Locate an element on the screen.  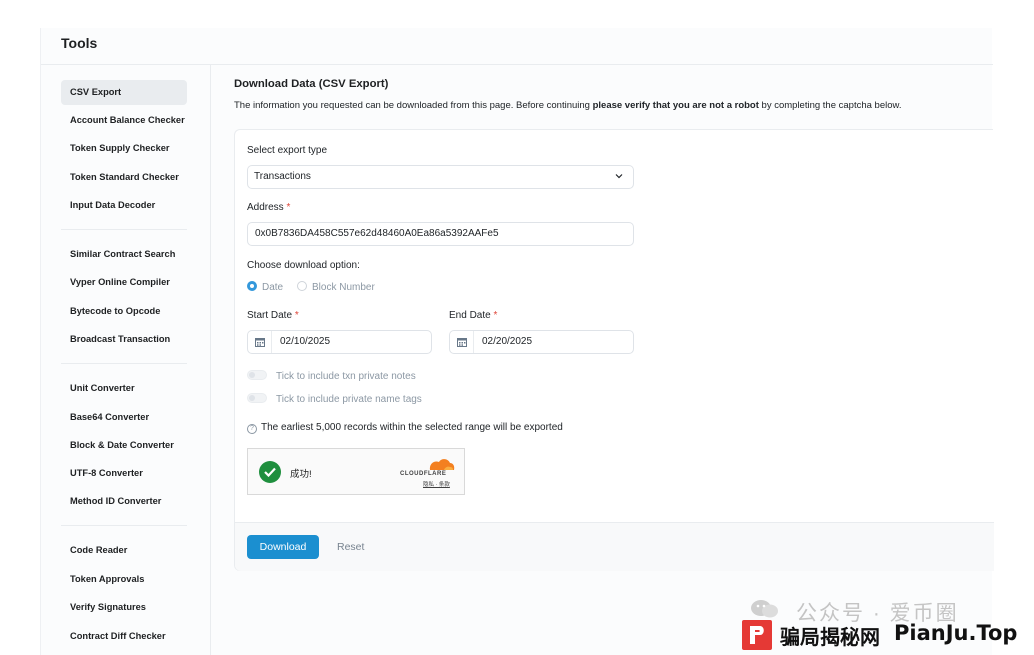
sidebar-item-block-date-converter: Block & Date Converter is located at coordinates (124, 445).